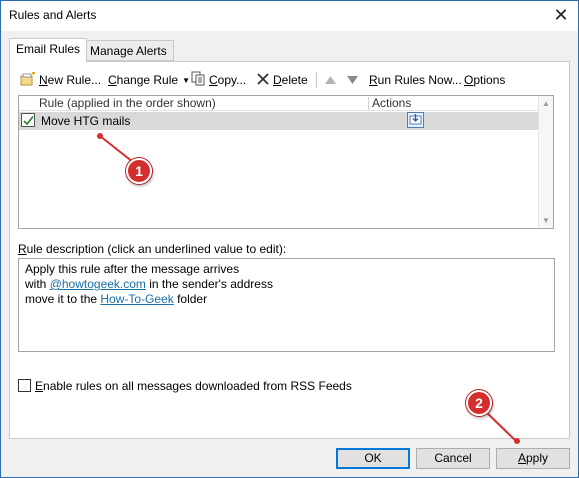  I want to click on new-rule-icon, so click(28, 80).